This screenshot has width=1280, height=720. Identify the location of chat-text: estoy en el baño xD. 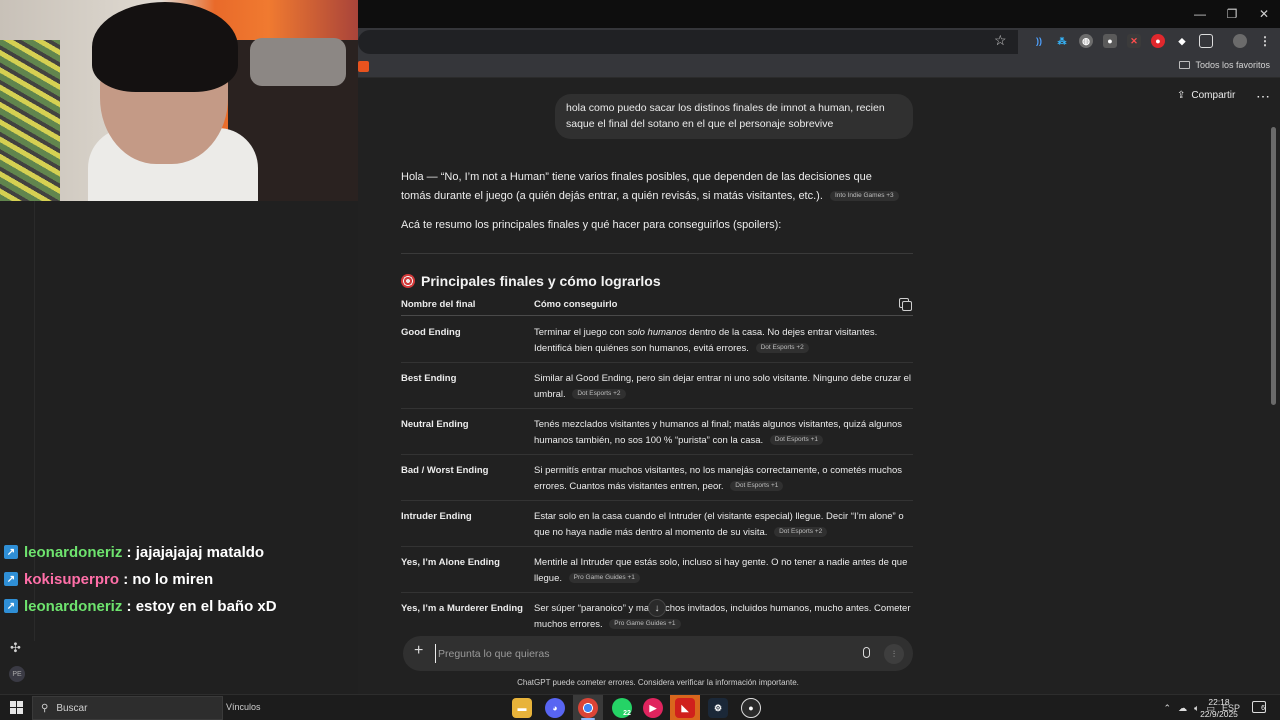
(206, 606).